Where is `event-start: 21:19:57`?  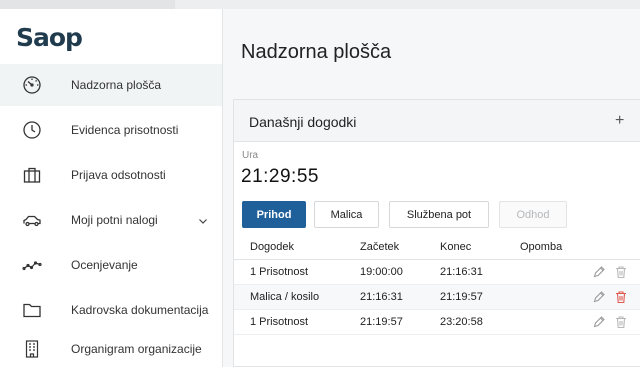
event-start: 21:19:57 is located at coordinates (381, 322).